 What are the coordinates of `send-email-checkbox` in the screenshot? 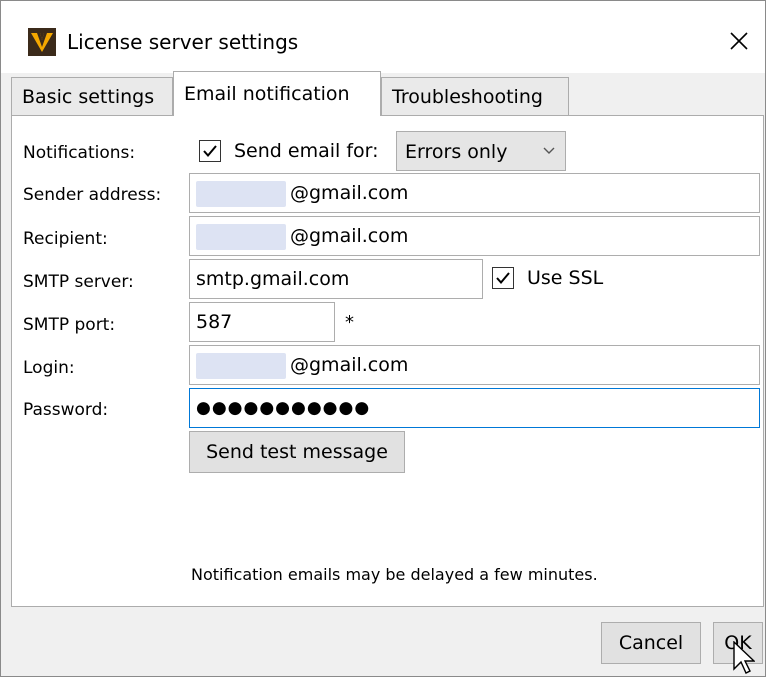 It's located at (210, 151).